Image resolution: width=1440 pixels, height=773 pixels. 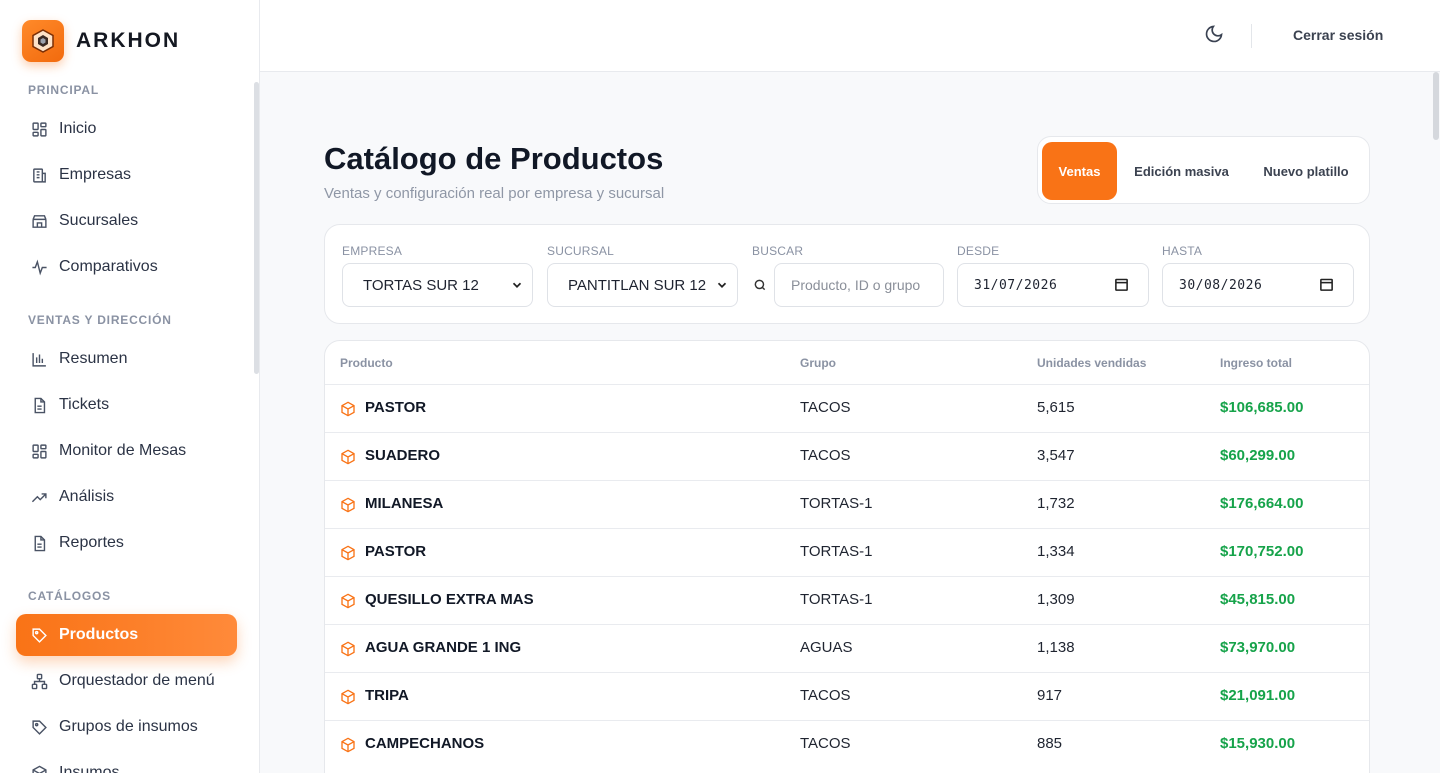 I want to click on sidebar-item-comparativos: Comparativos, so click(x=126, y=267).